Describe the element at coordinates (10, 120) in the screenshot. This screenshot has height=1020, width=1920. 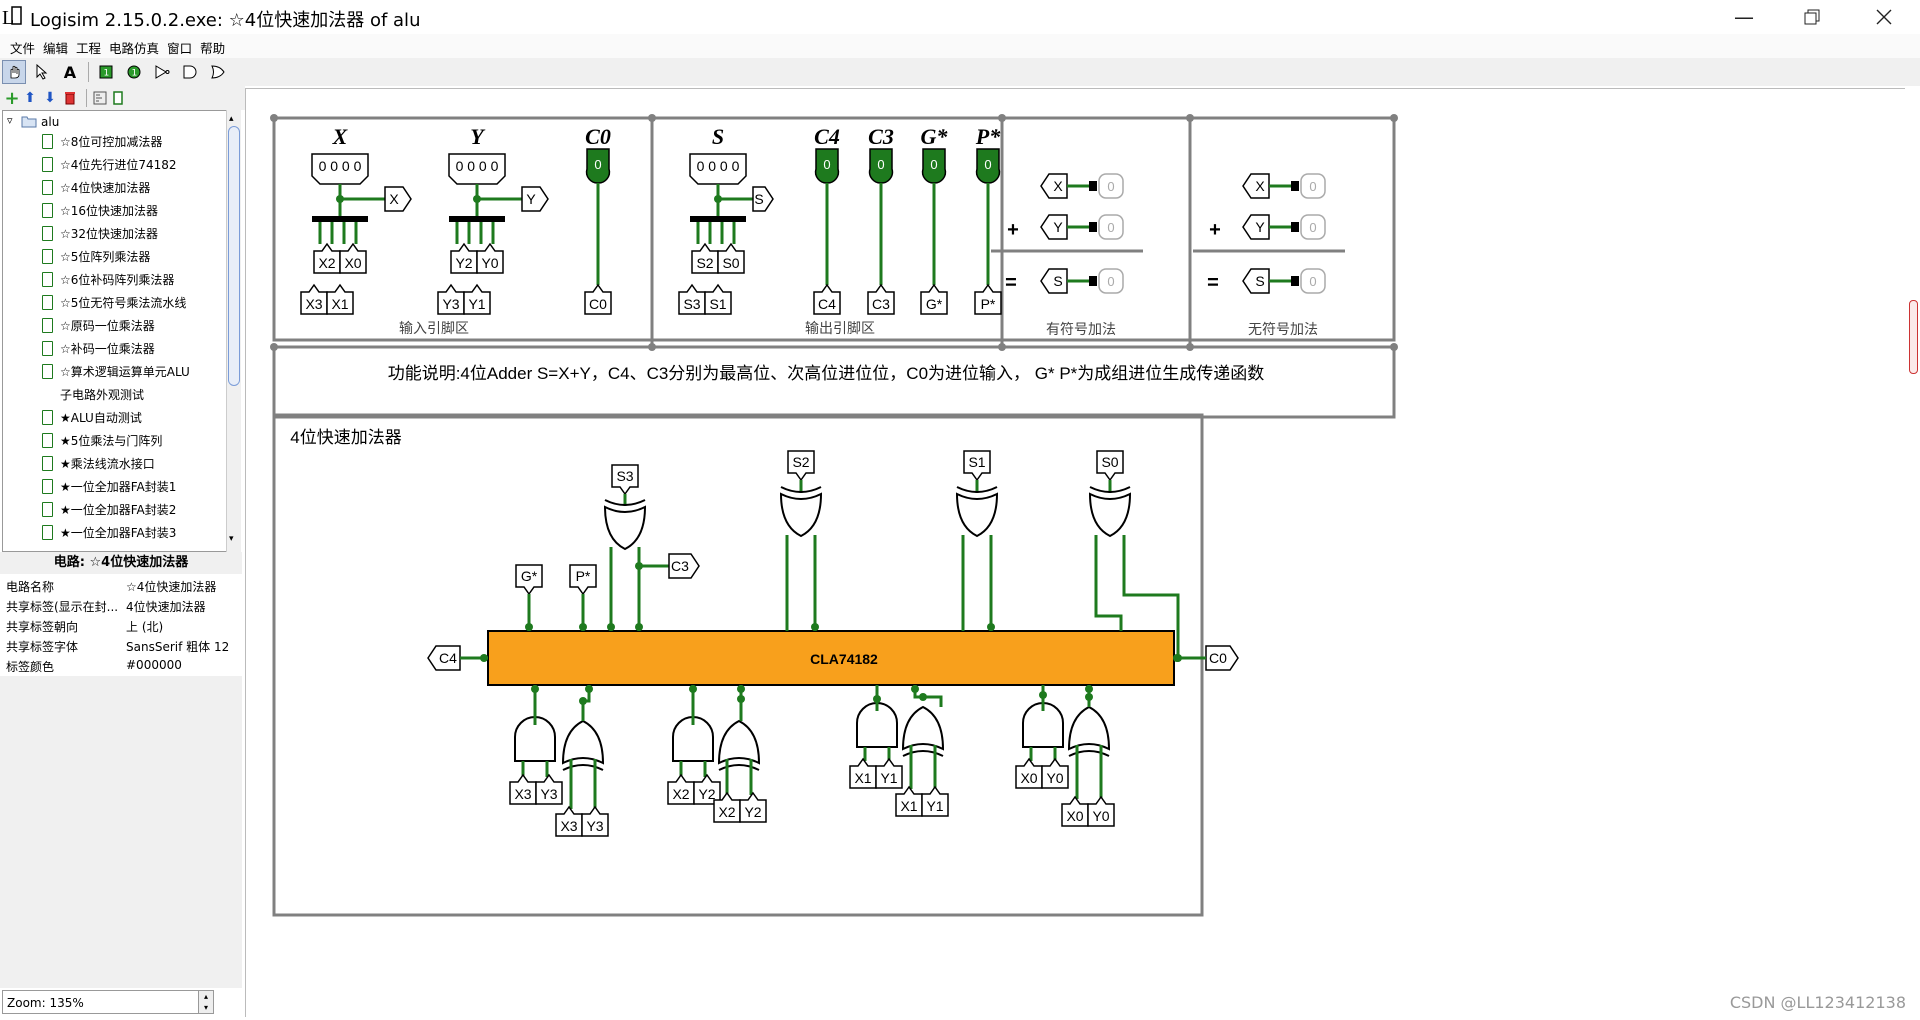
I see `tree-expand-icon: ▿` at that location.